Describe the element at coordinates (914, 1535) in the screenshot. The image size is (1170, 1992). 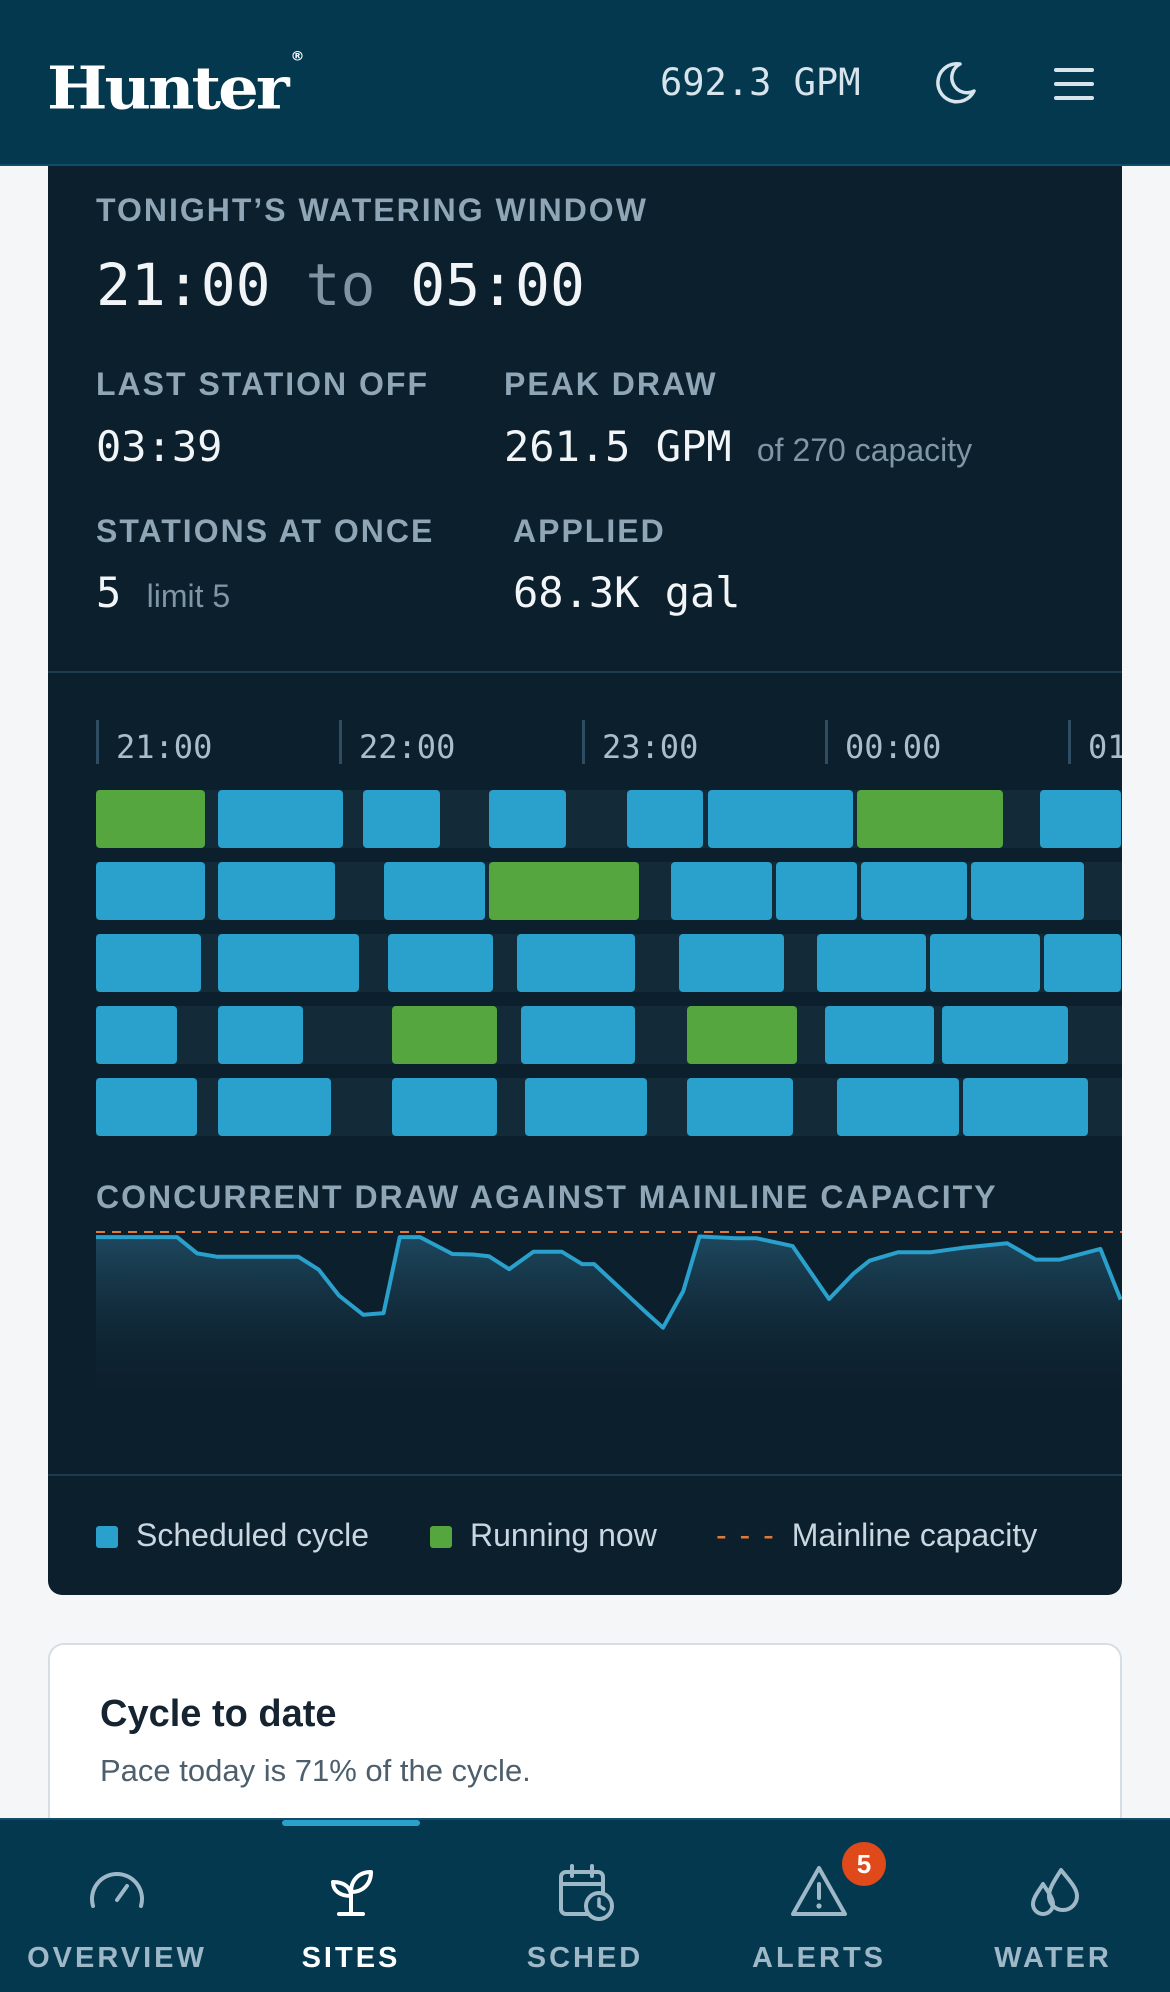
I see `legend-capacity-label: Mainline capacity` at that location.